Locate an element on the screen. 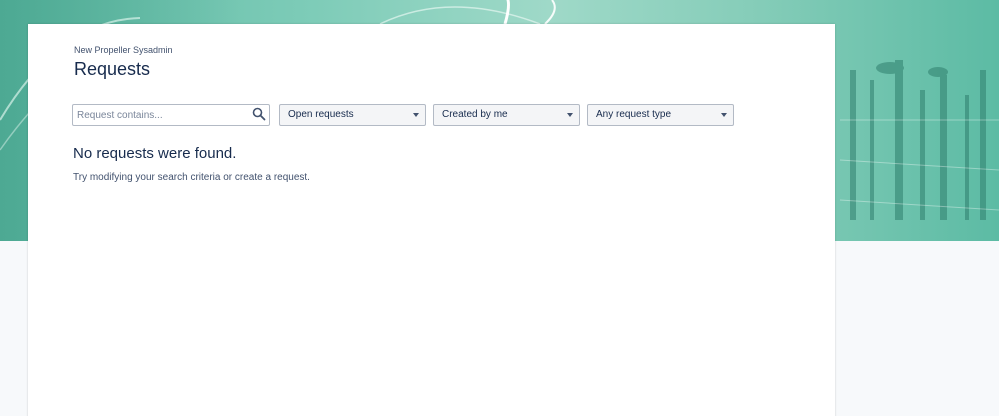 This screenshot has height=416, width=999. page-title: Requests is located at coordinates (112, 69).